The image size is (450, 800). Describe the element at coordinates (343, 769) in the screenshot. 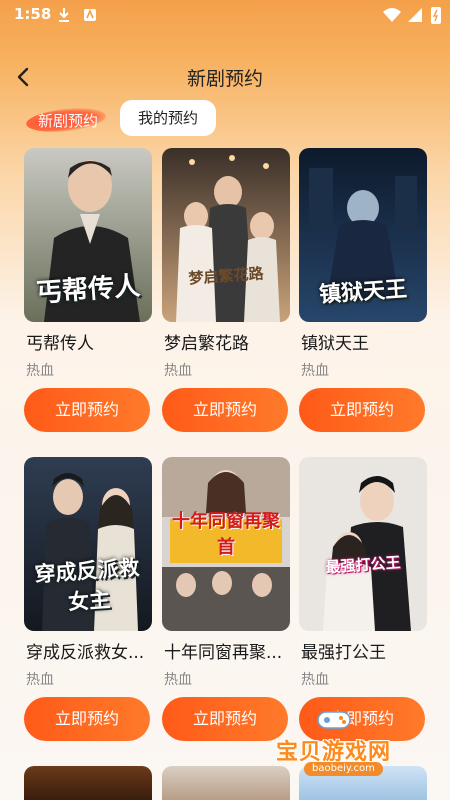

I see `watermark-url: baobeiy.com` at that location.